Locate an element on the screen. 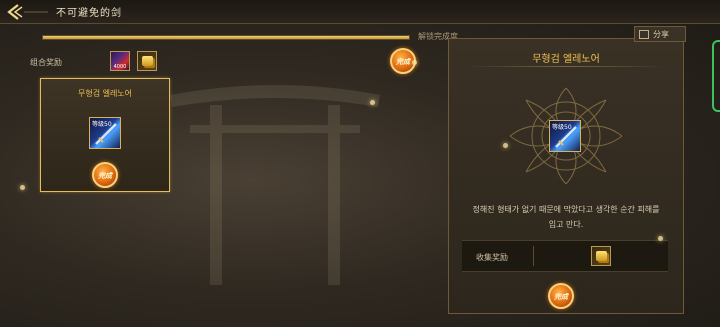 The width and height of the screenshot is (720, 327). top-bar: 不可避免的剑 is located at coordinates (360, 12).